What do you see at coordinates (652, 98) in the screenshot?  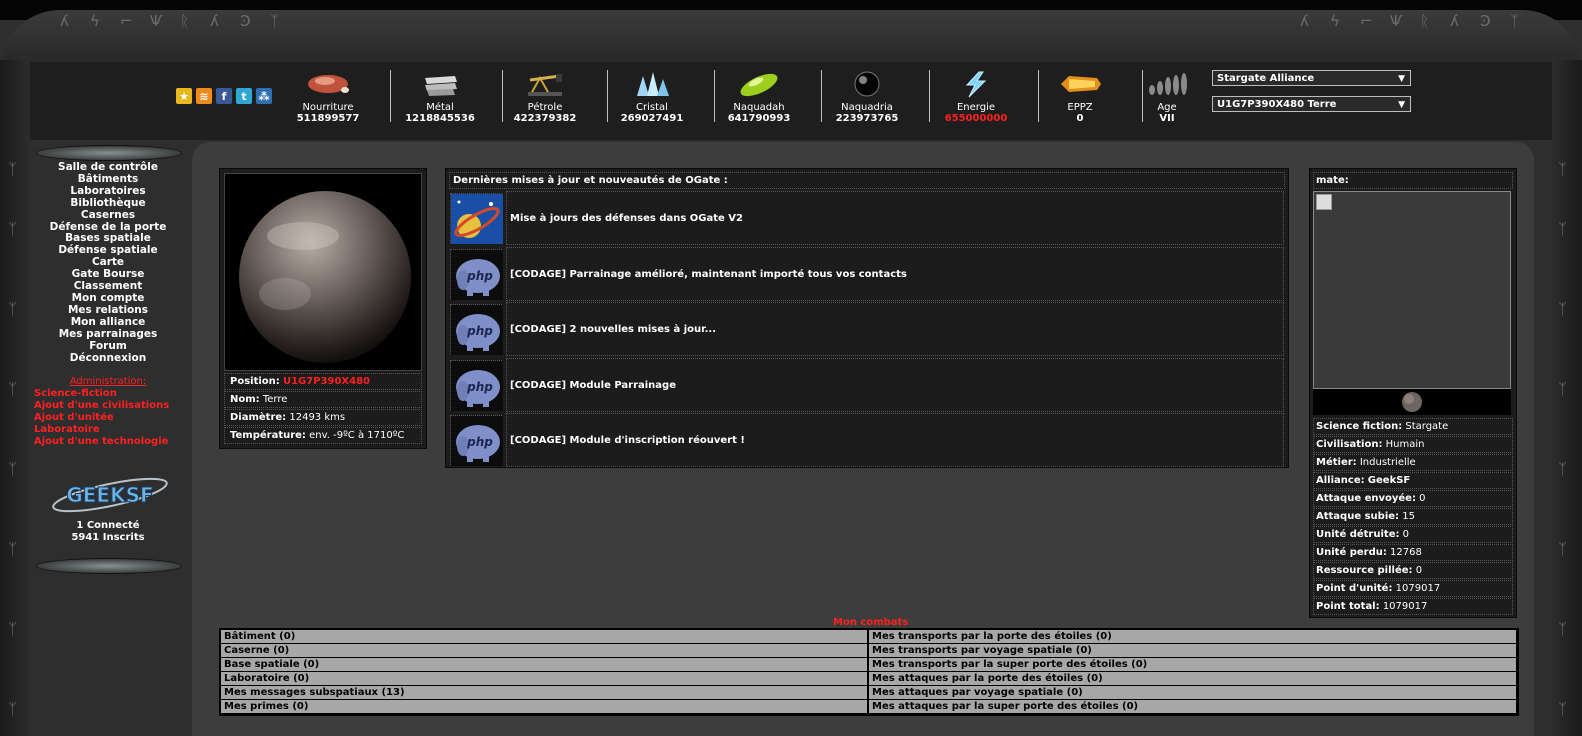 I see `resource-cristal: Cristal 269027491` at bounding box center [652, 98].